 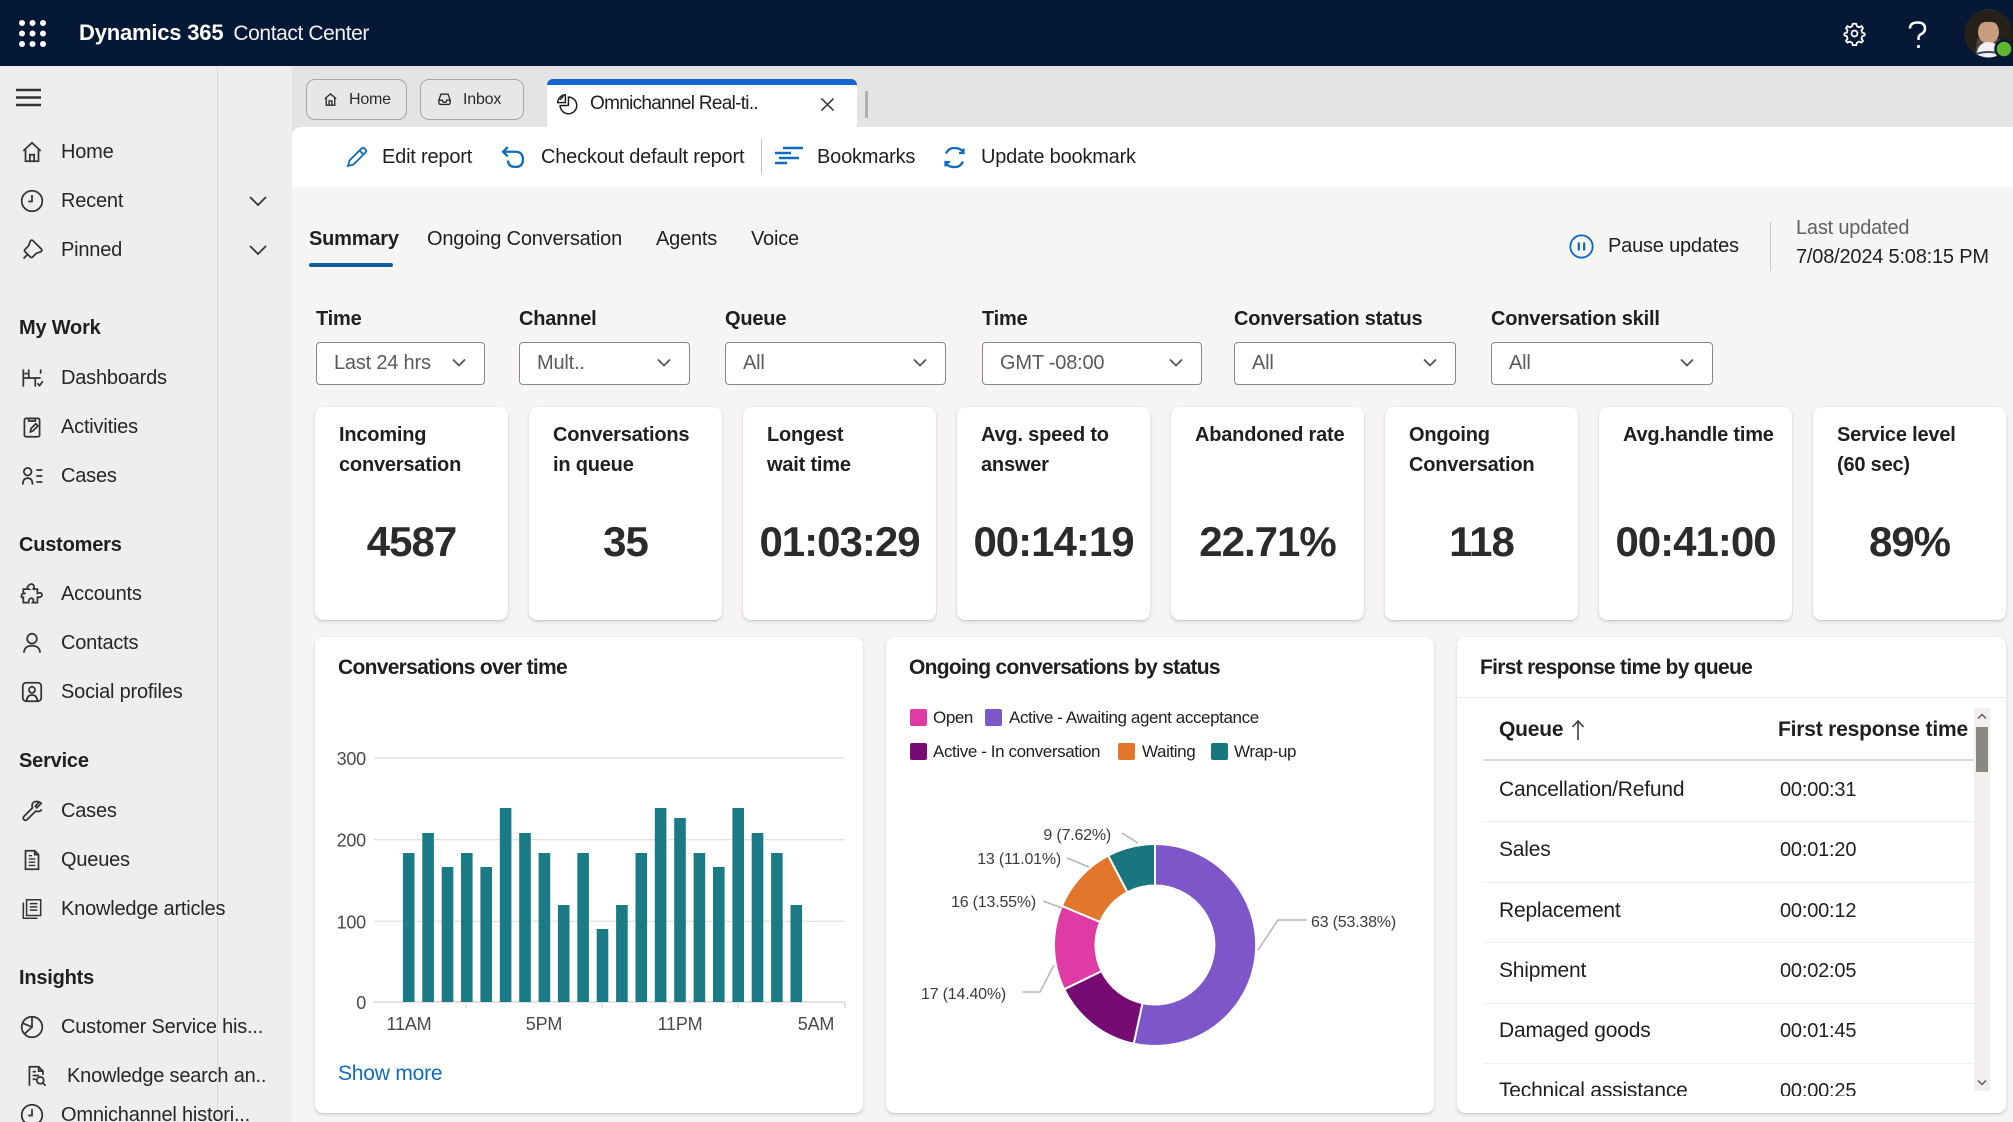 I want to click on svg-text: 11AM, so click(x=409, y=1024).